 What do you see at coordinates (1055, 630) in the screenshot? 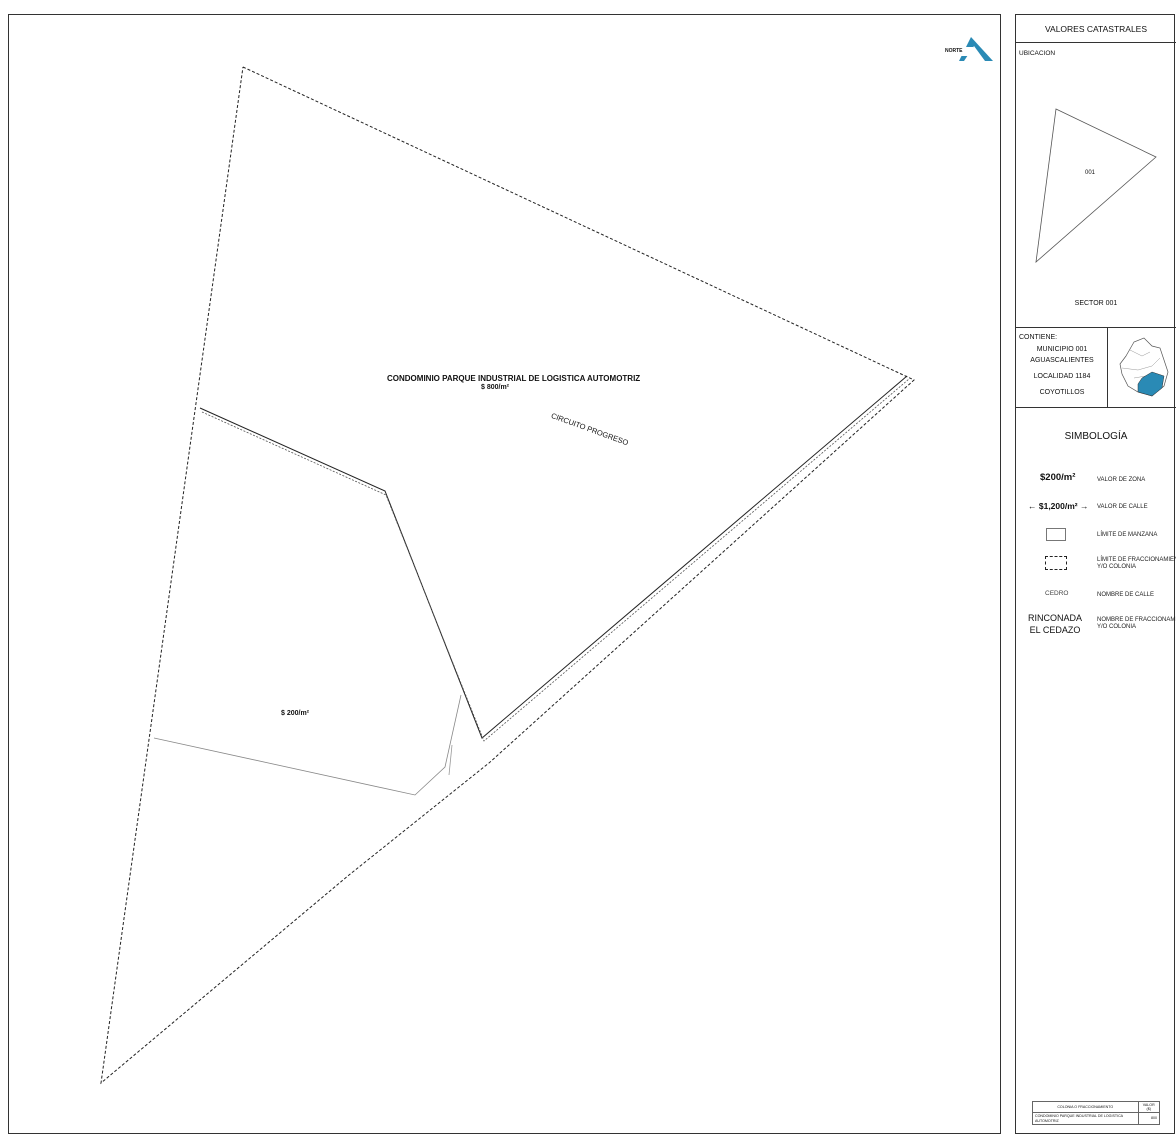
I see `legend-colony-sample-2: EL CEDAZO` at bounding box center [1055, 630].